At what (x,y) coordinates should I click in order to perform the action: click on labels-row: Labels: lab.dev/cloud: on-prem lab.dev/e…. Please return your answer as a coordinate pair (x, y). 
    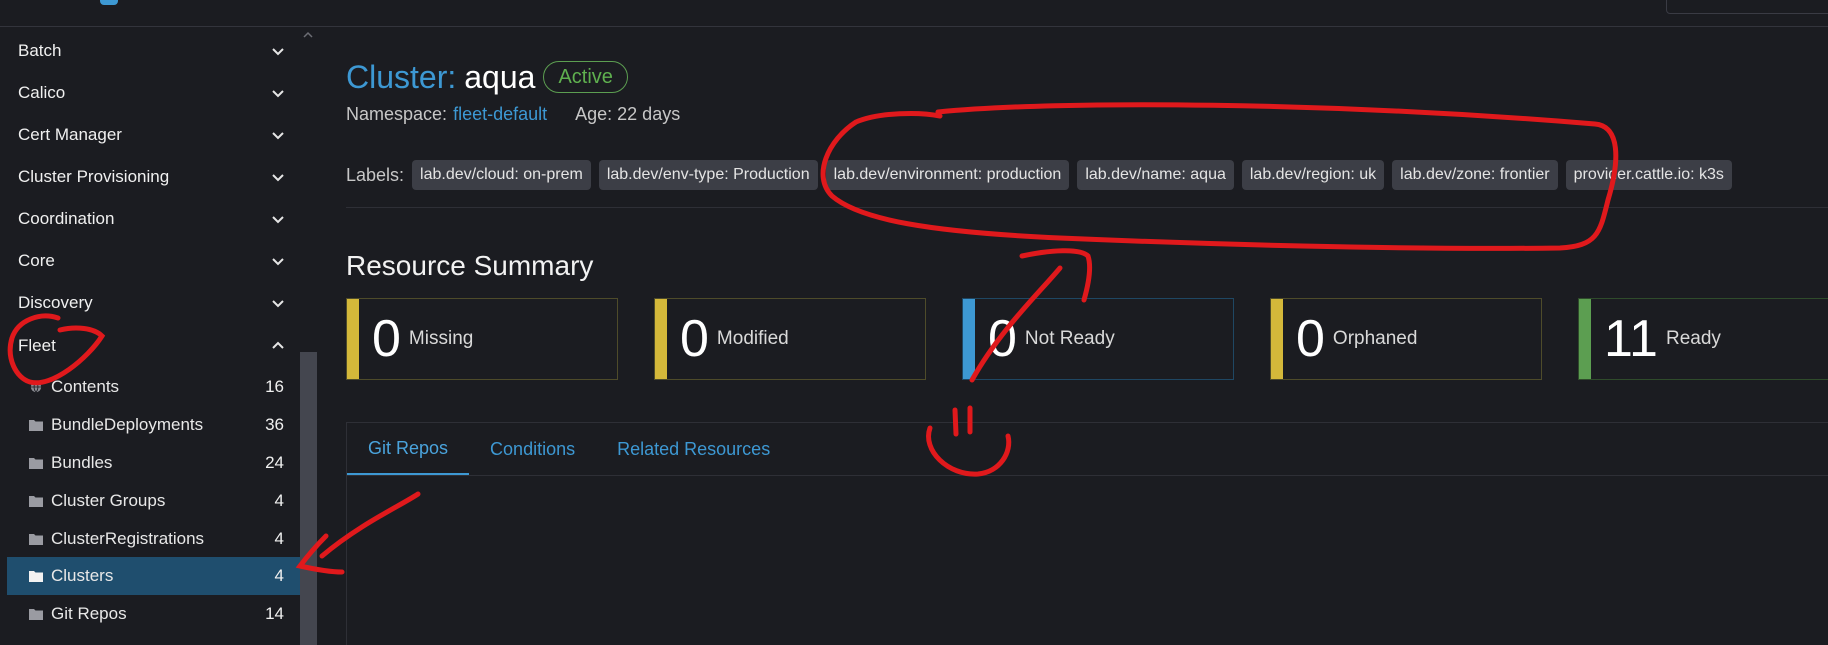
    Looking at the image, I should click on (1043, 175).